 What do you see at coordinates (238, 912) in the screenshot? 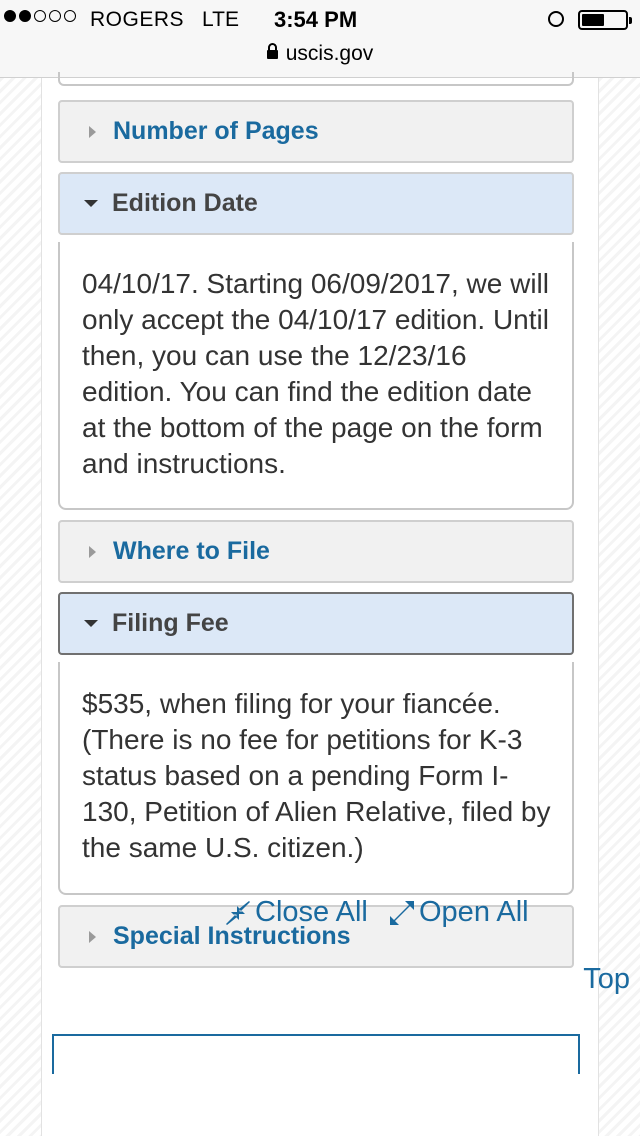
I see `collapse-arrows-icon` at bounding box center [238, 912].